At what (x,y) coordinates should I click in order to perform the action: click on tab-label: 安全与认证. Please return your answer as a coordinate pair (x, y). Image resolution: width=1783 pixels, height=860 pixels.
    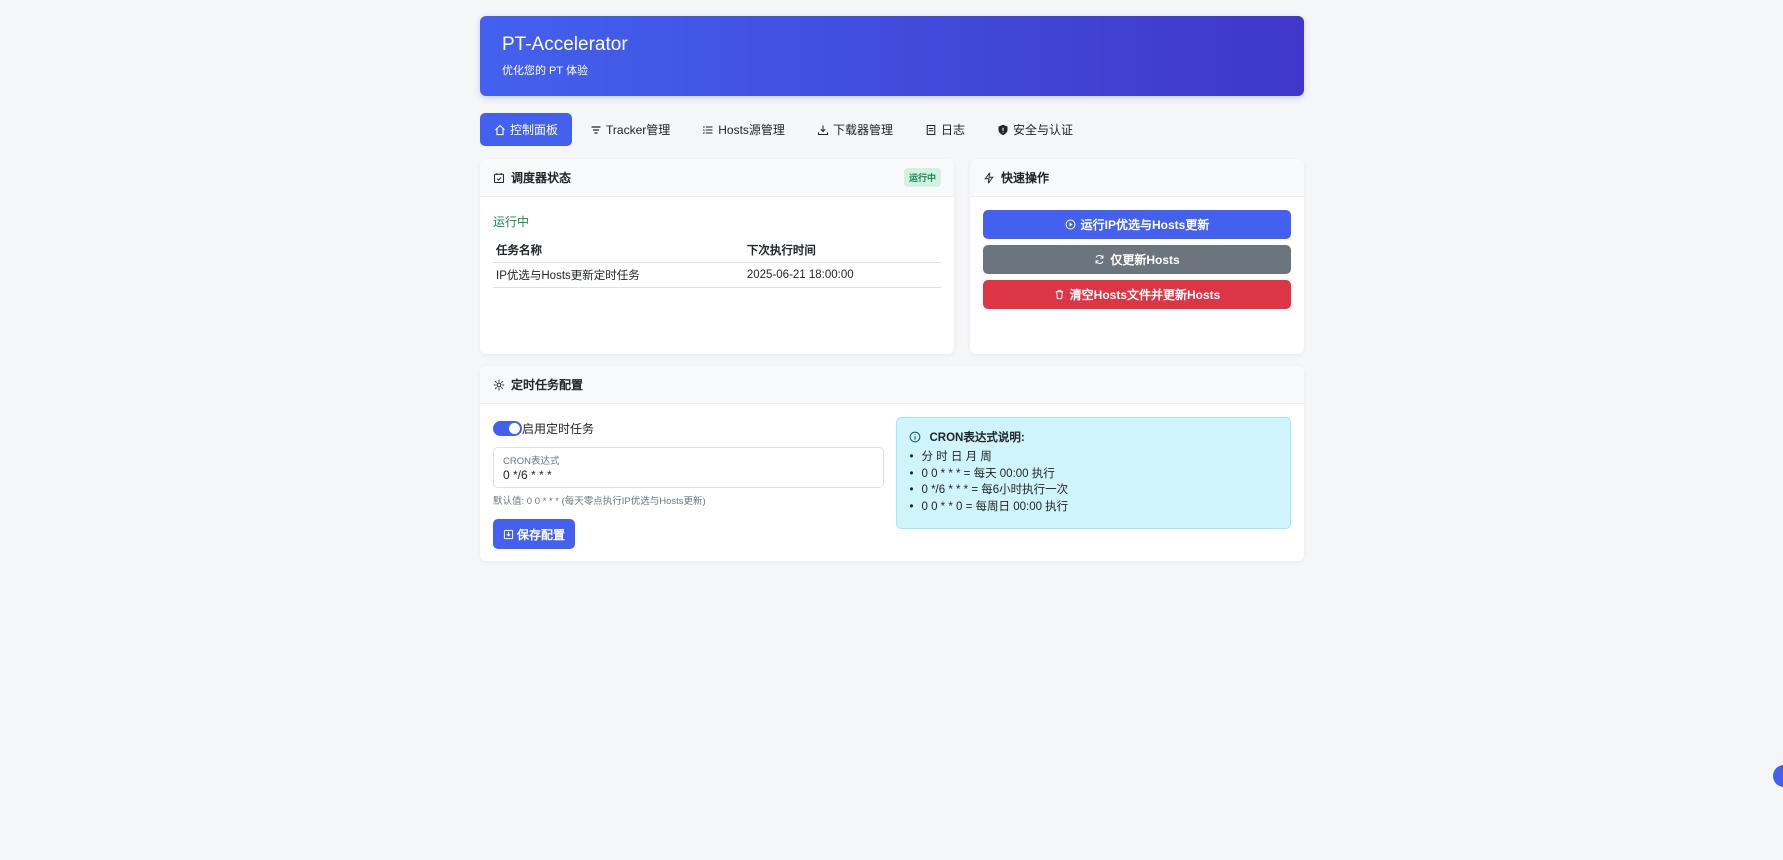
    Looking at the image, I should click on (1042, 130).